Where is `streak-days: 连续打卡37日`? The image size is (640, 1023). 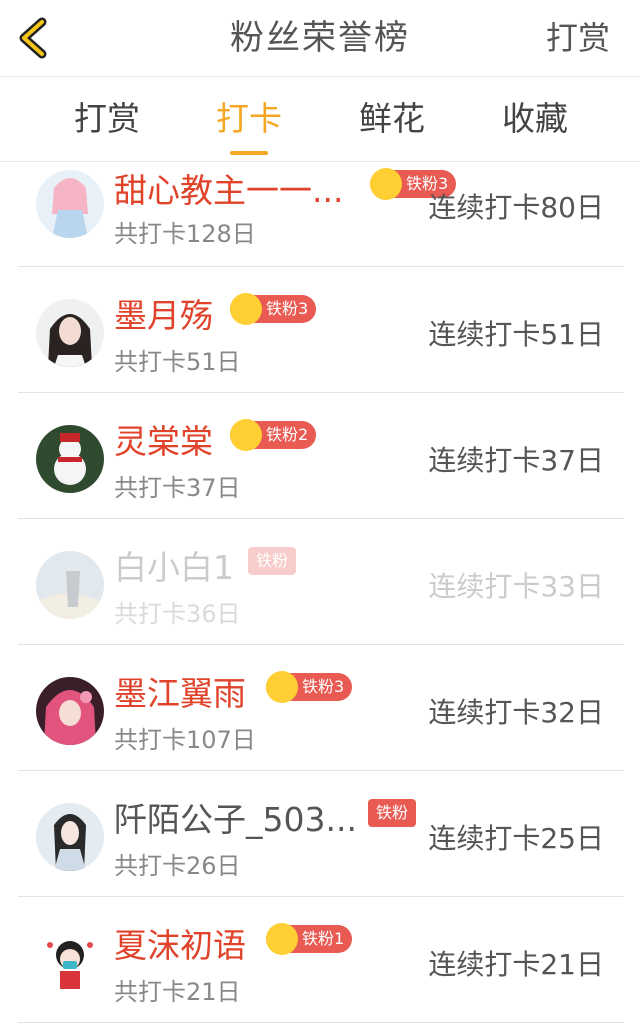 streak-days: 连续打卡37日 is located at coordinates (516, 460).